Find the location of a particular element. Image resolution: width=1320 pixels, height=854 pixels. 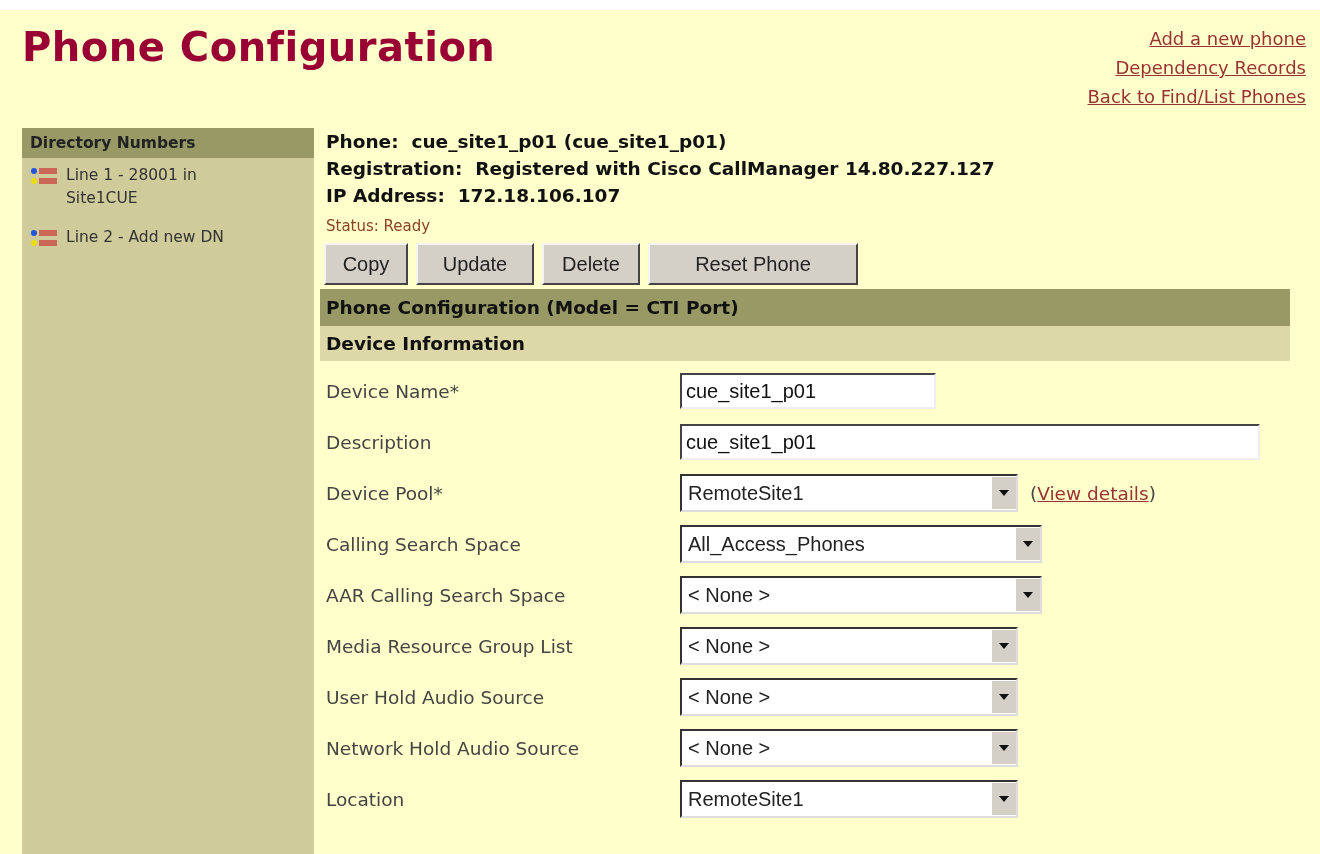

action-button: Update is located at coordinates (475, 264).